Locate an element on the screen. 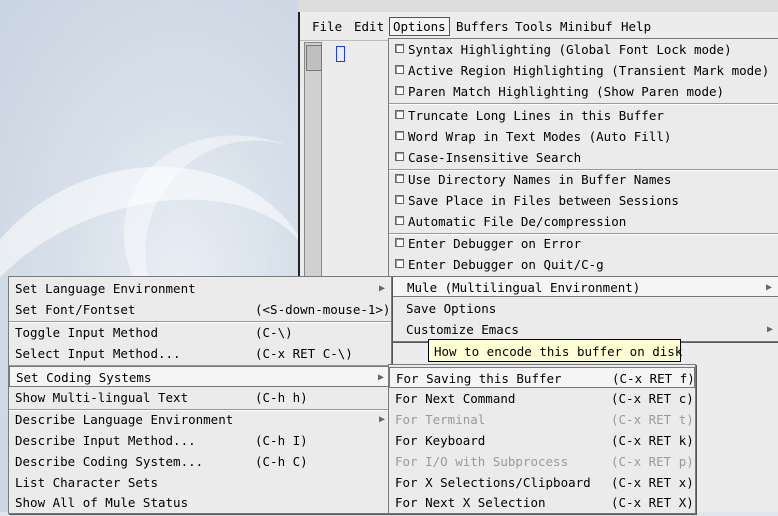 This screenshot has height=516, width=778. item-shortcut: (C-h I) is located at coordinates (281, 440).